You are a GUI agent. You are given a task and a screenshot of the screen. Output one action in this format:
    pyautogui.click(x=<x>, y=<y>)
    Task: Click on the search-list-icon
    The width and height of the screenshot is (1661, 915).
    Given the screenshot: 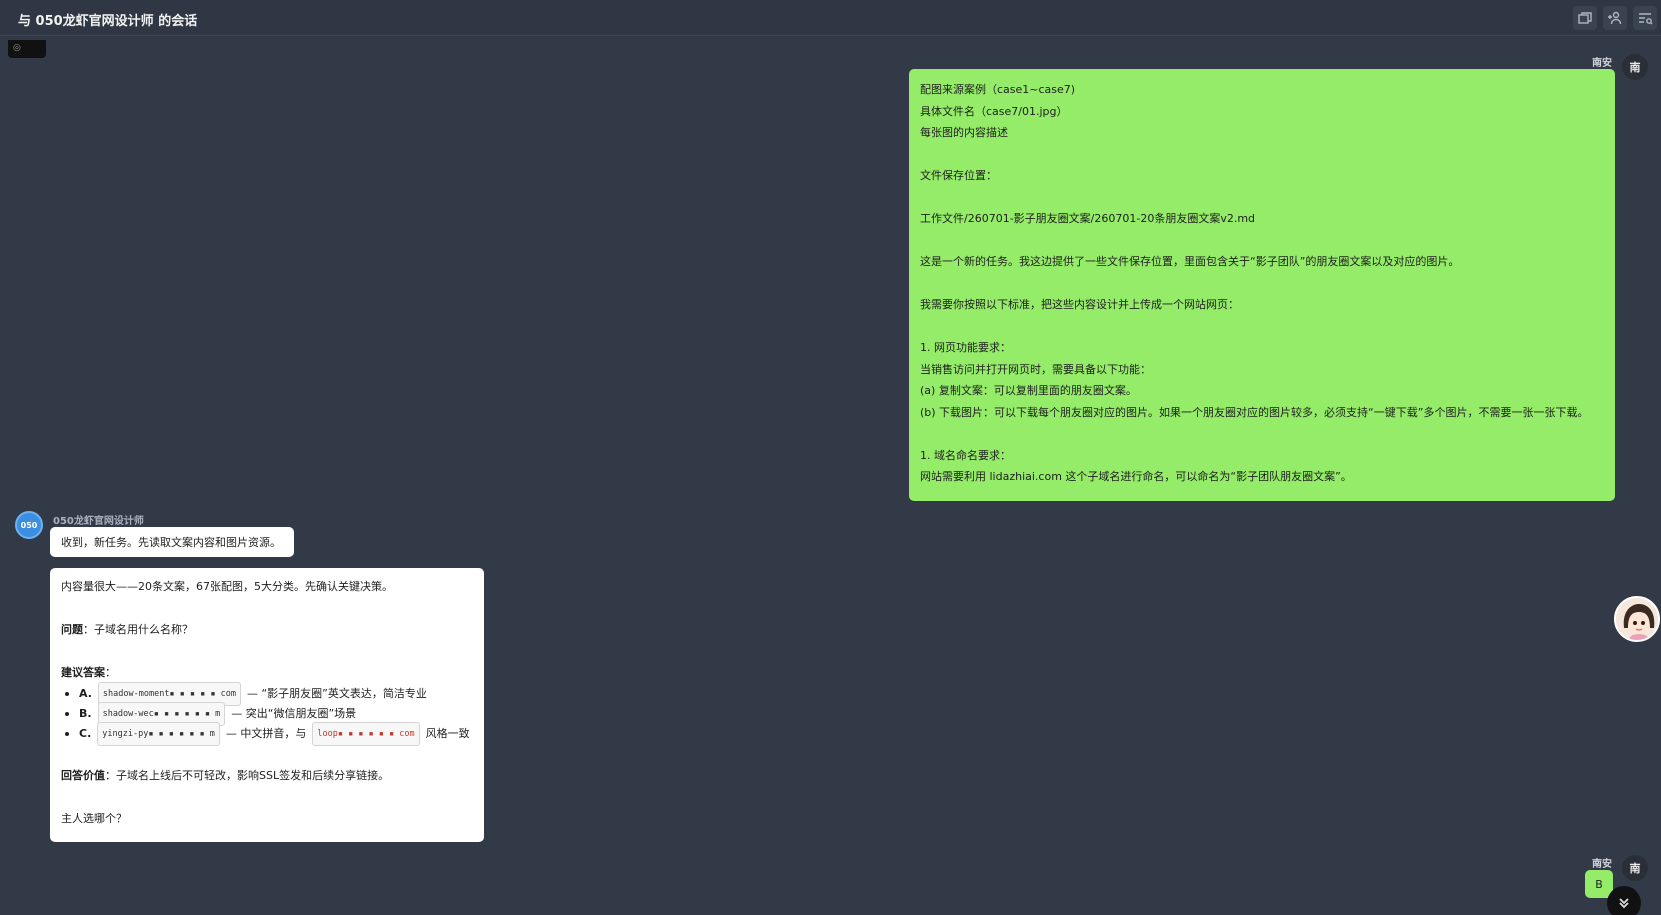 What is the action you would take?
    pyautogui.click(x=1645, y=18)
    